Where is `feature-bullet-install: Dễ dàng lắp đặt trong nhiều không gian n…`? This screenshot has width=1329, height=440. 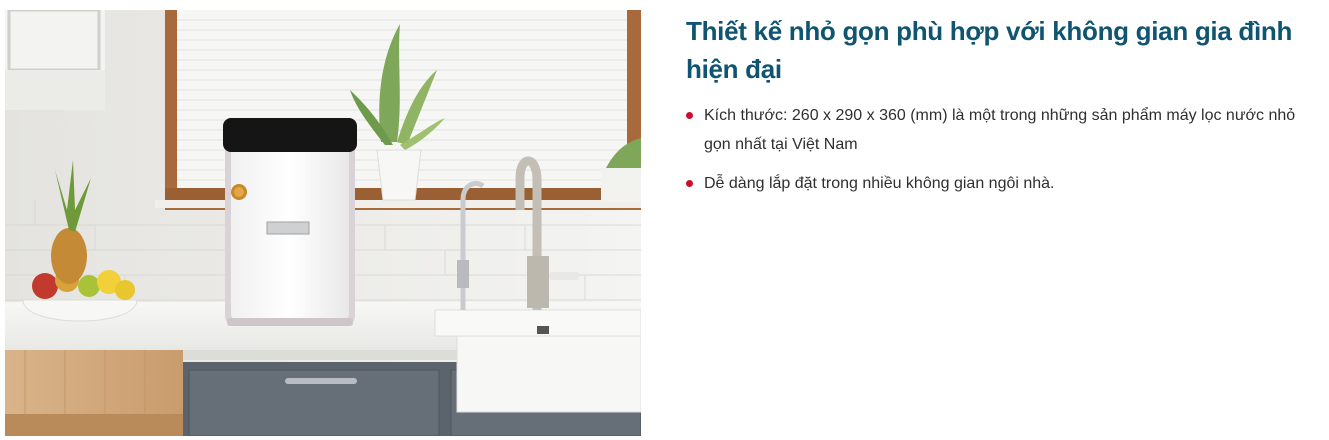
feature-bullet-install: Dễ dàng lắp đặt trong nhiều không gian n… is located at coordinates (1006, 183).